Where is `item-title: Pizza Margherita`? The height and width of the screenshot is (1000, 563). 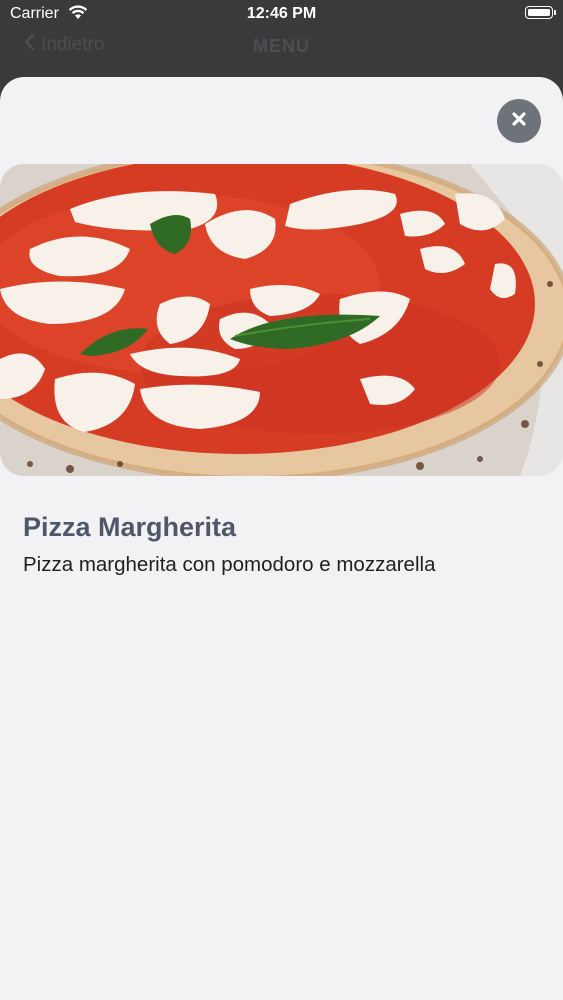
item-title: Pizza Margherita is located at coordinates (130, 527).